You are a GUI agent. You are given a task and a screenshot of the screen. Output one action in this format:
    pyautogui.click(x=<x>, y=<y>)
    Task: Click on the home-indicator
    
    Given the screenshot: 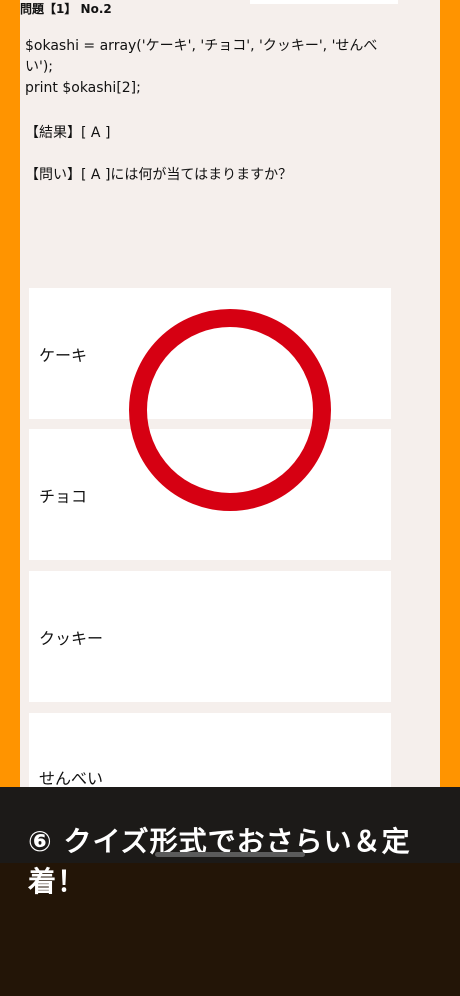 What is the action you would take?
    pyautogui.click(x=230, y=854)
    